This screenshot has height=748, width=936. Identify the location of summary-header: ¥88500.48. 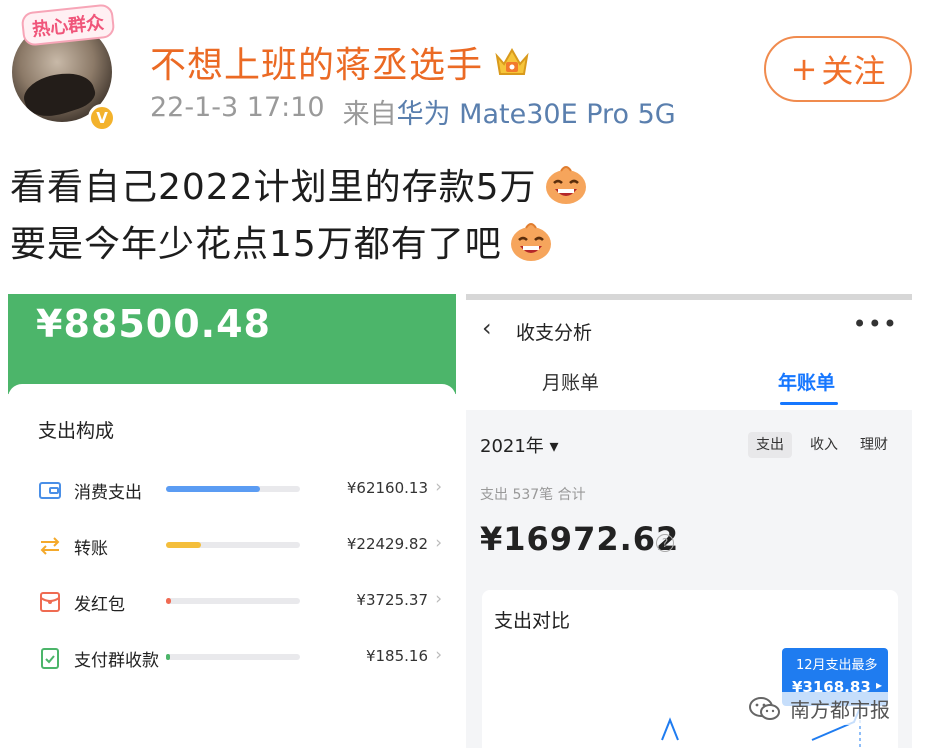
(232, 344).